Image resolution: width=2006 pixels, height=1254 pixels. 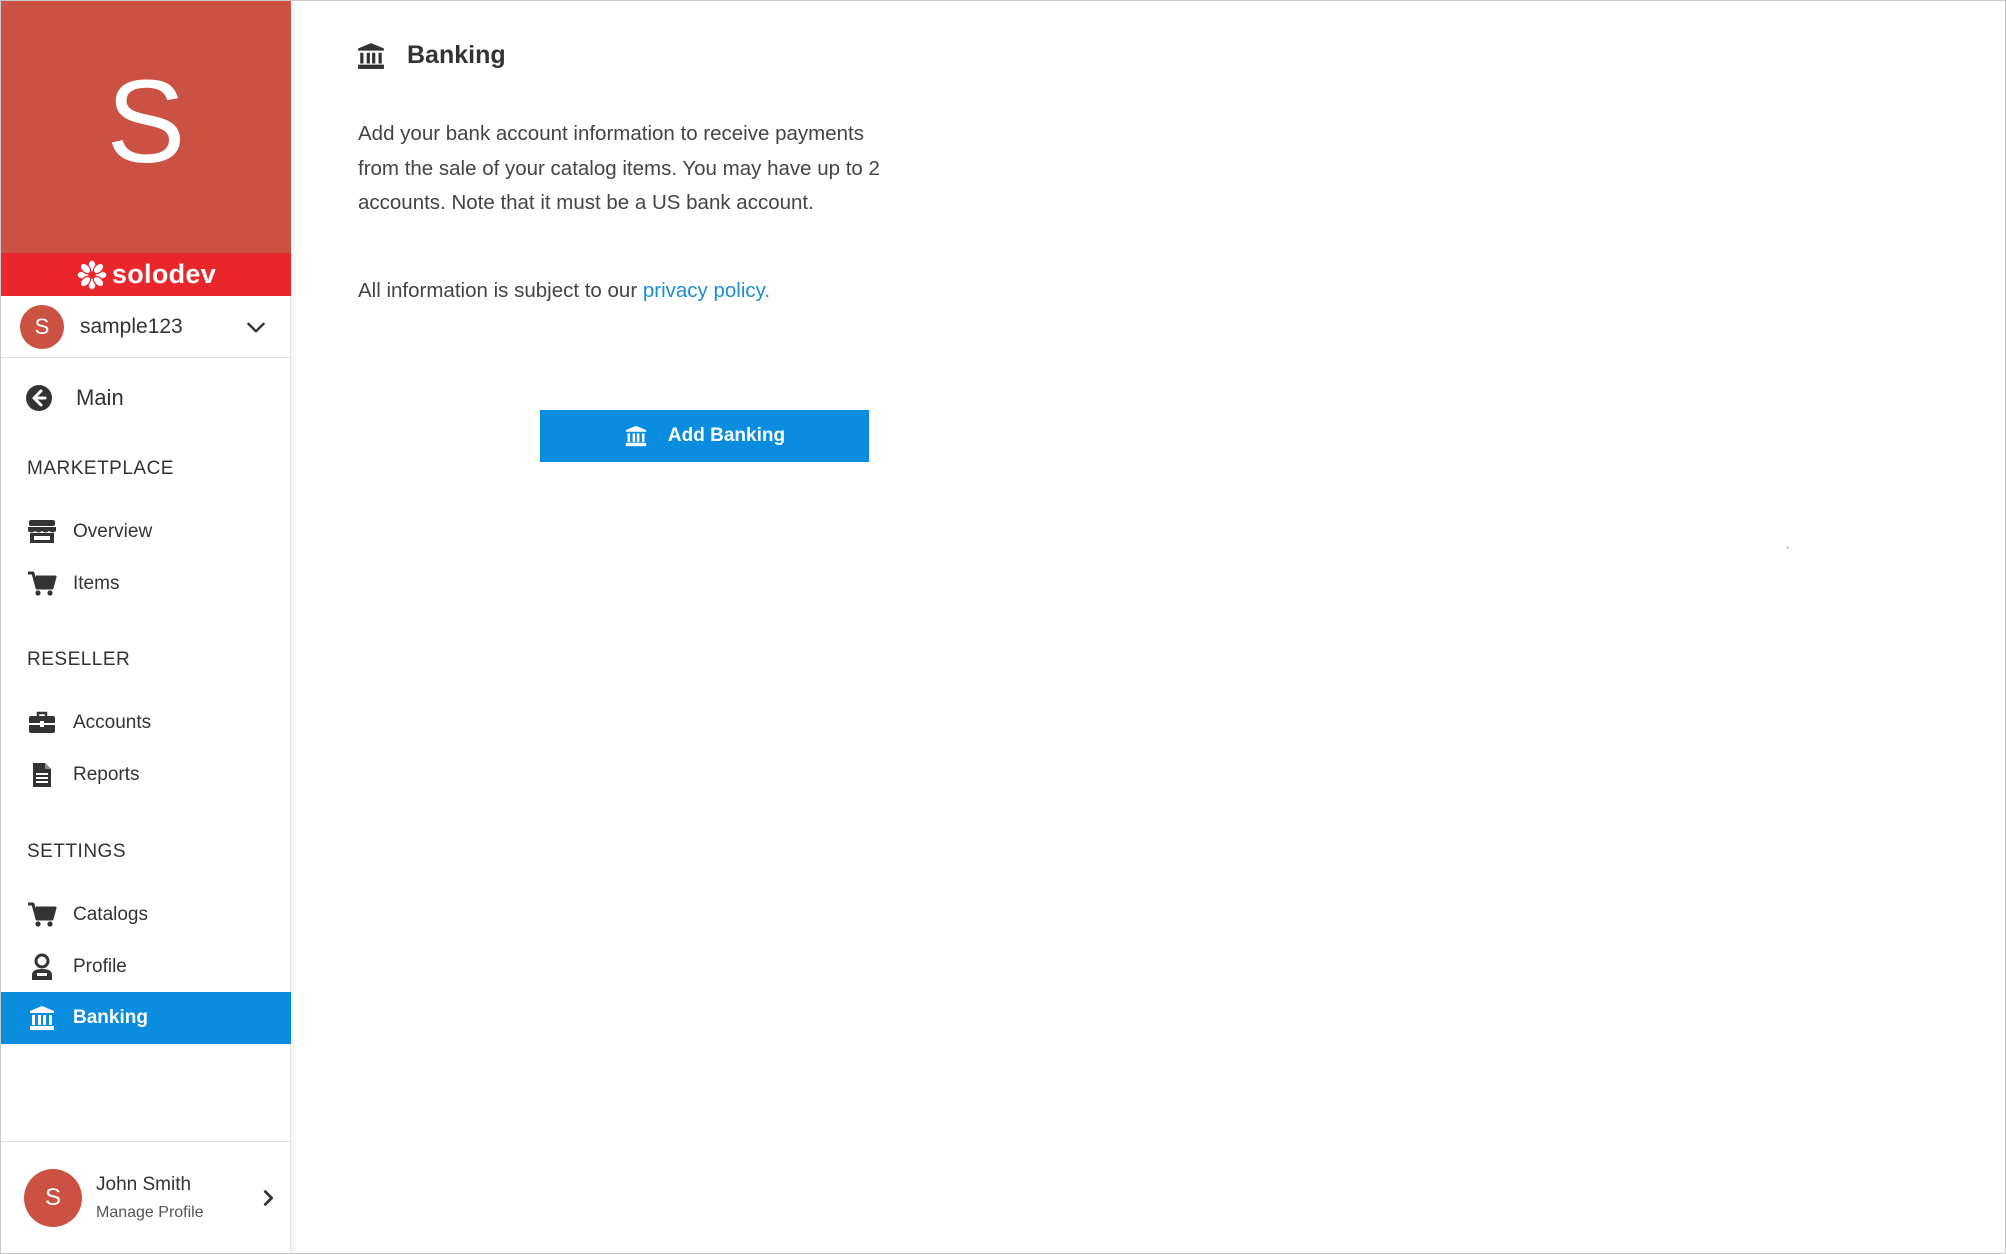 I want to click on section-settings: SETTINGS, so click(x=77, y=851).